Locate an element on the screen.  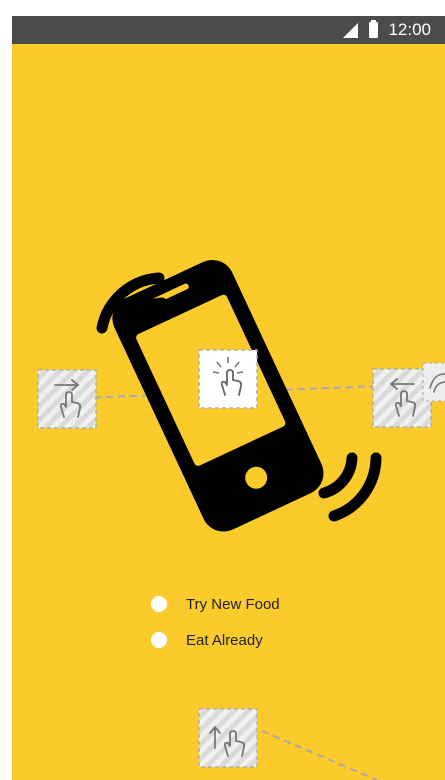
status-time: 12:00 is located at coordinates (409, 29).